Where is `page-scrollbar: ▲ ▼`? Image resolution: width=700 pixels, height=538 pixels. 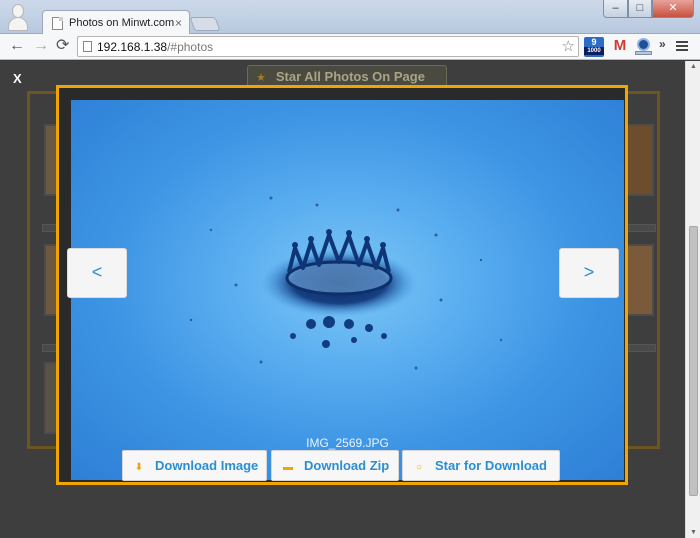 page-scrollbar: ▲ ▼ is located at coordinates (692, 299).